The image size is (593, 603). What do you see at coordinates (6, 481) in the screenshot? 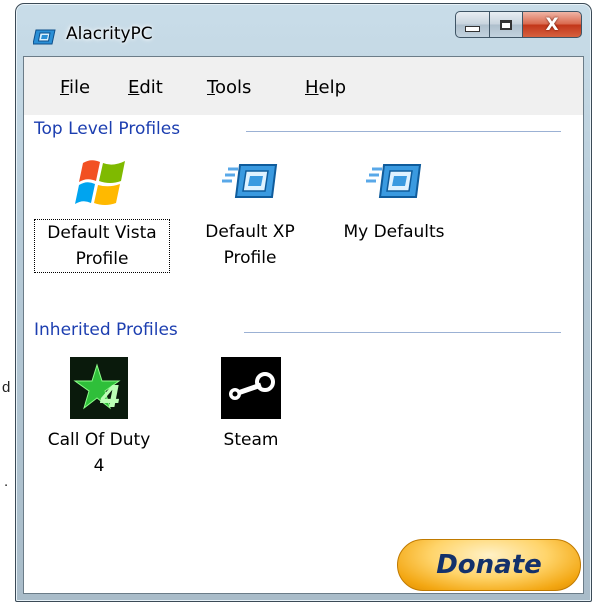
I see `background-text-fragment: .` at bounding box center [6, 481].